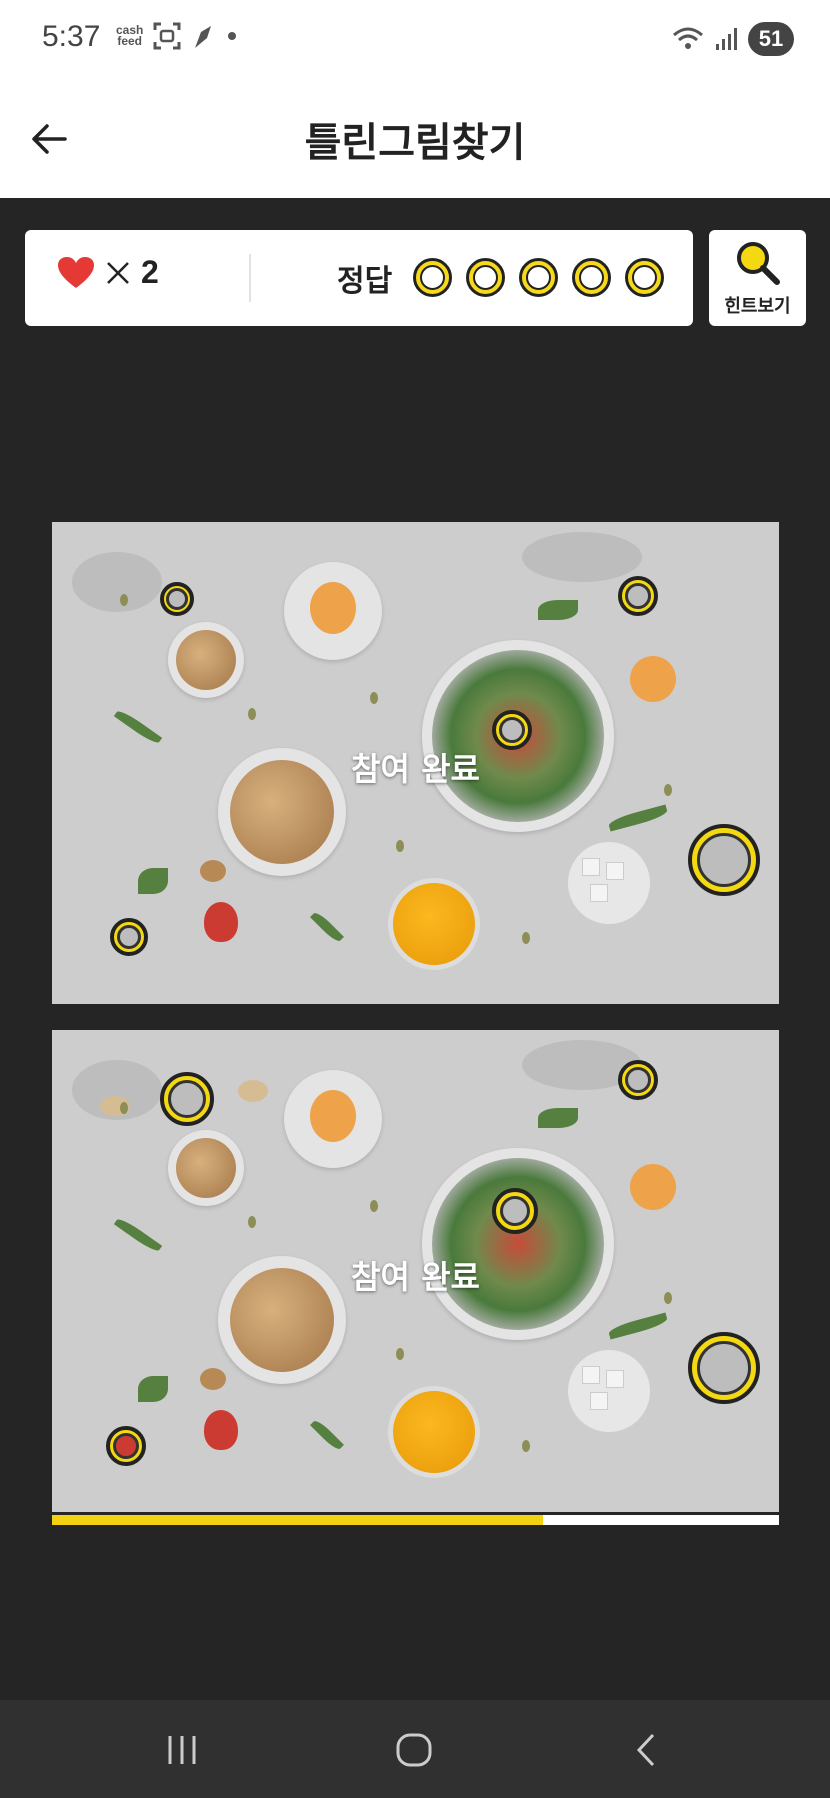 The width and height of the screenshot is (830, 1798). What do you see at coordinates (150, 272) in the screenshot?
I see `lives-count: 2` at bounding box center [150, 272].